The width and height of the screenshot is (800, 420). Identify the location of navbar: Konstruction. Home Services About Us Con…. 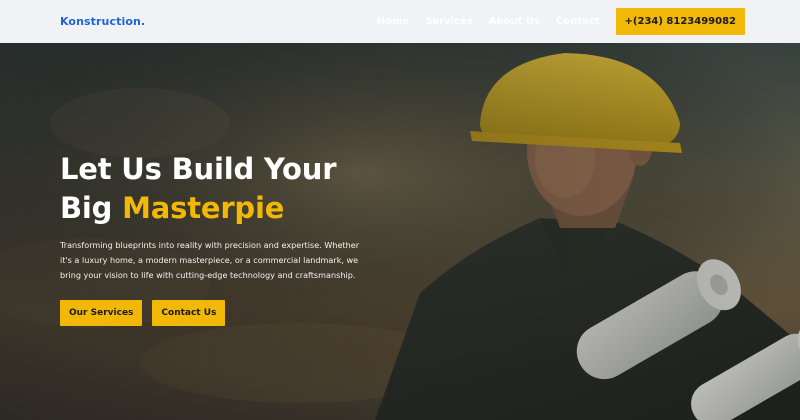
(400, 21).